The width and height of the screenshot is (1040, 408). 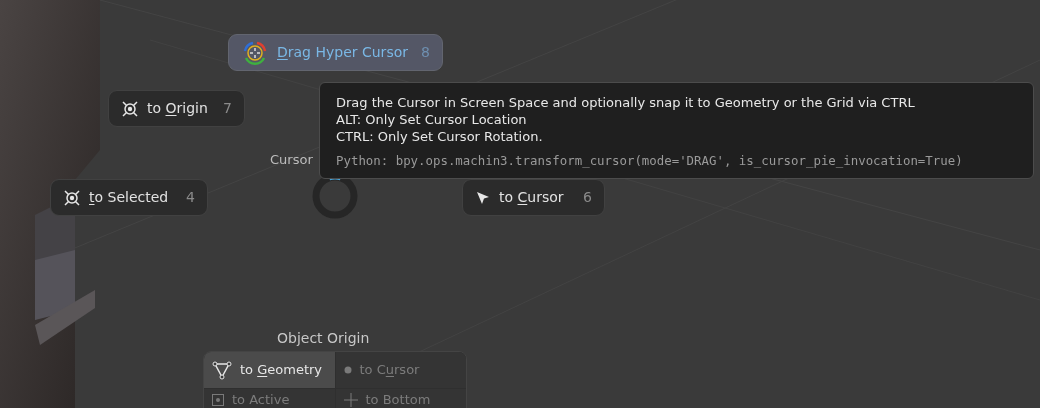 I want to click on vertex-triangle-icon, so click(x=222, y=370).